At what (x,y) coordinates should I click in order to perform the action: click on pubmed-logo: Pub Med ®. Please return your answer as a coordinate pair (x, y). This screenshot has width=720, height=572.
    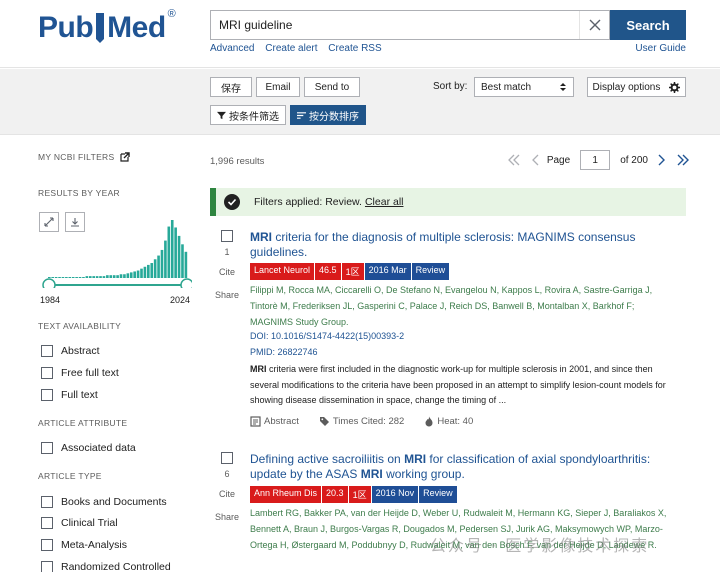
    Looking at the image, I should click on (107, 28).